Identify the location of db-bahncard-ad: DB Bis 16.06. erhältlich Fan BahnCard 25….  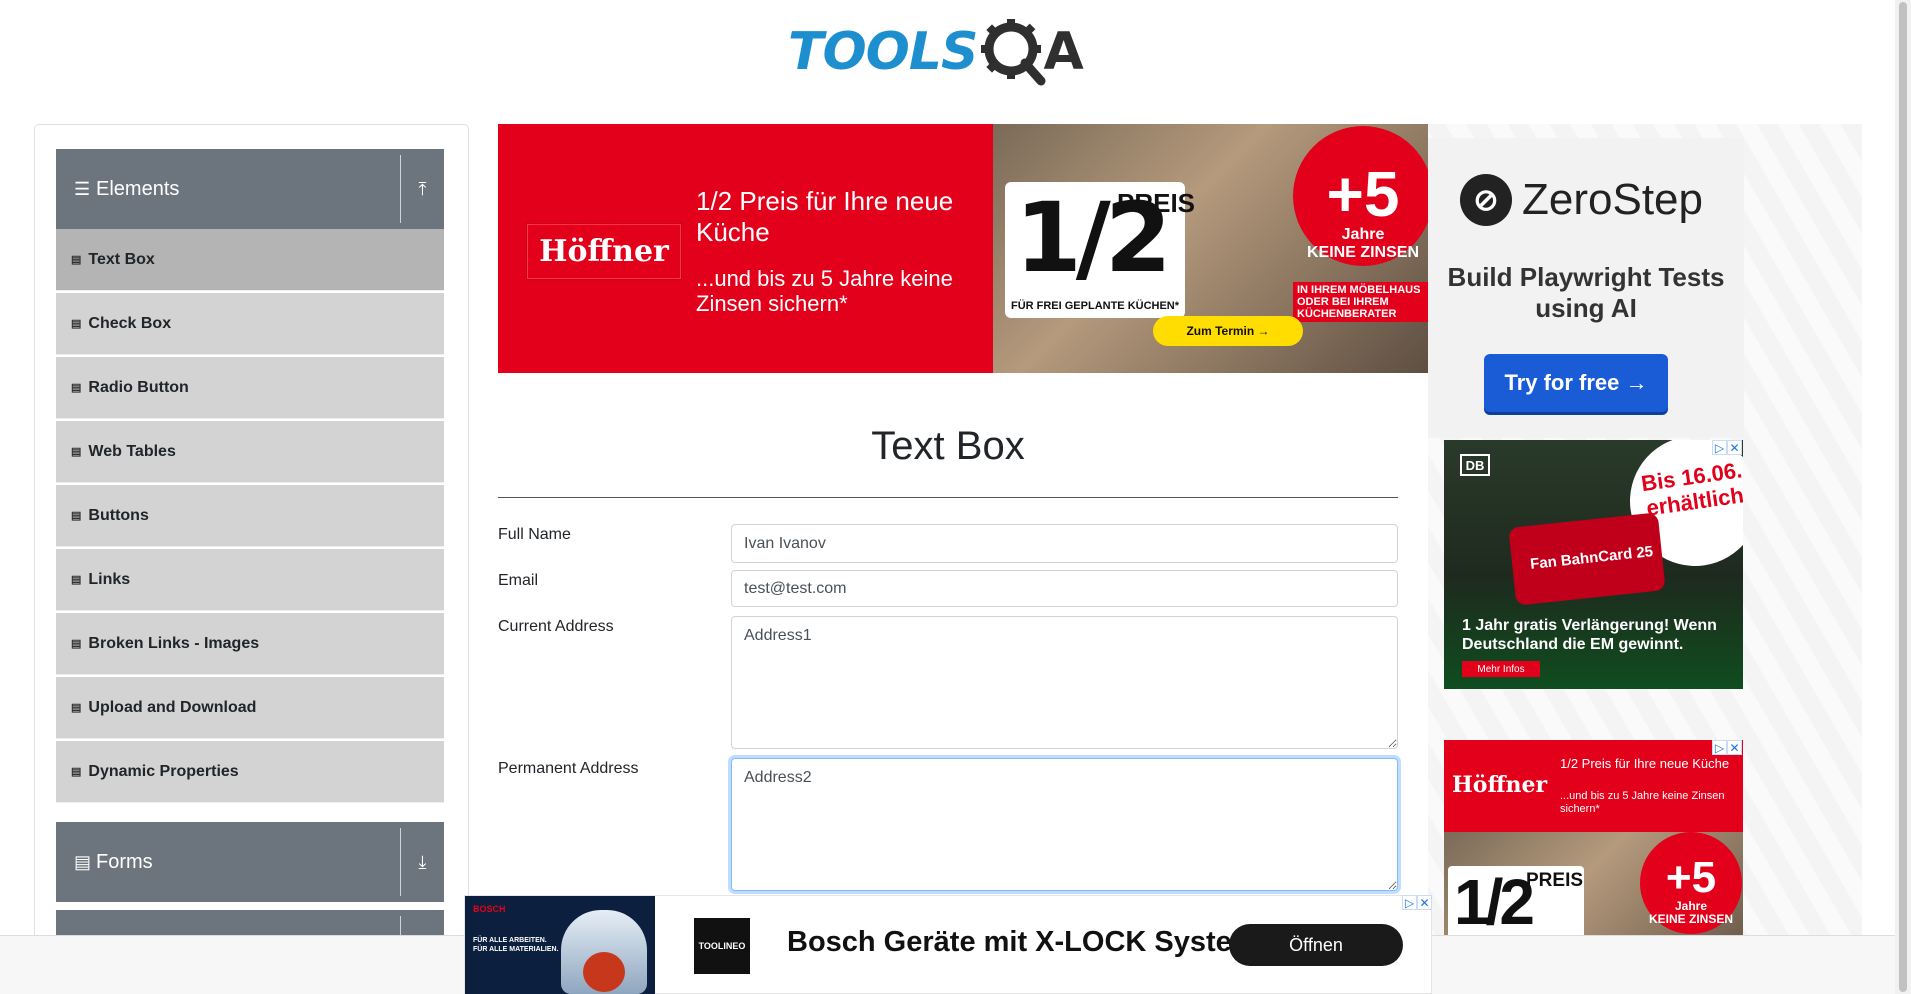
(1593, 564).